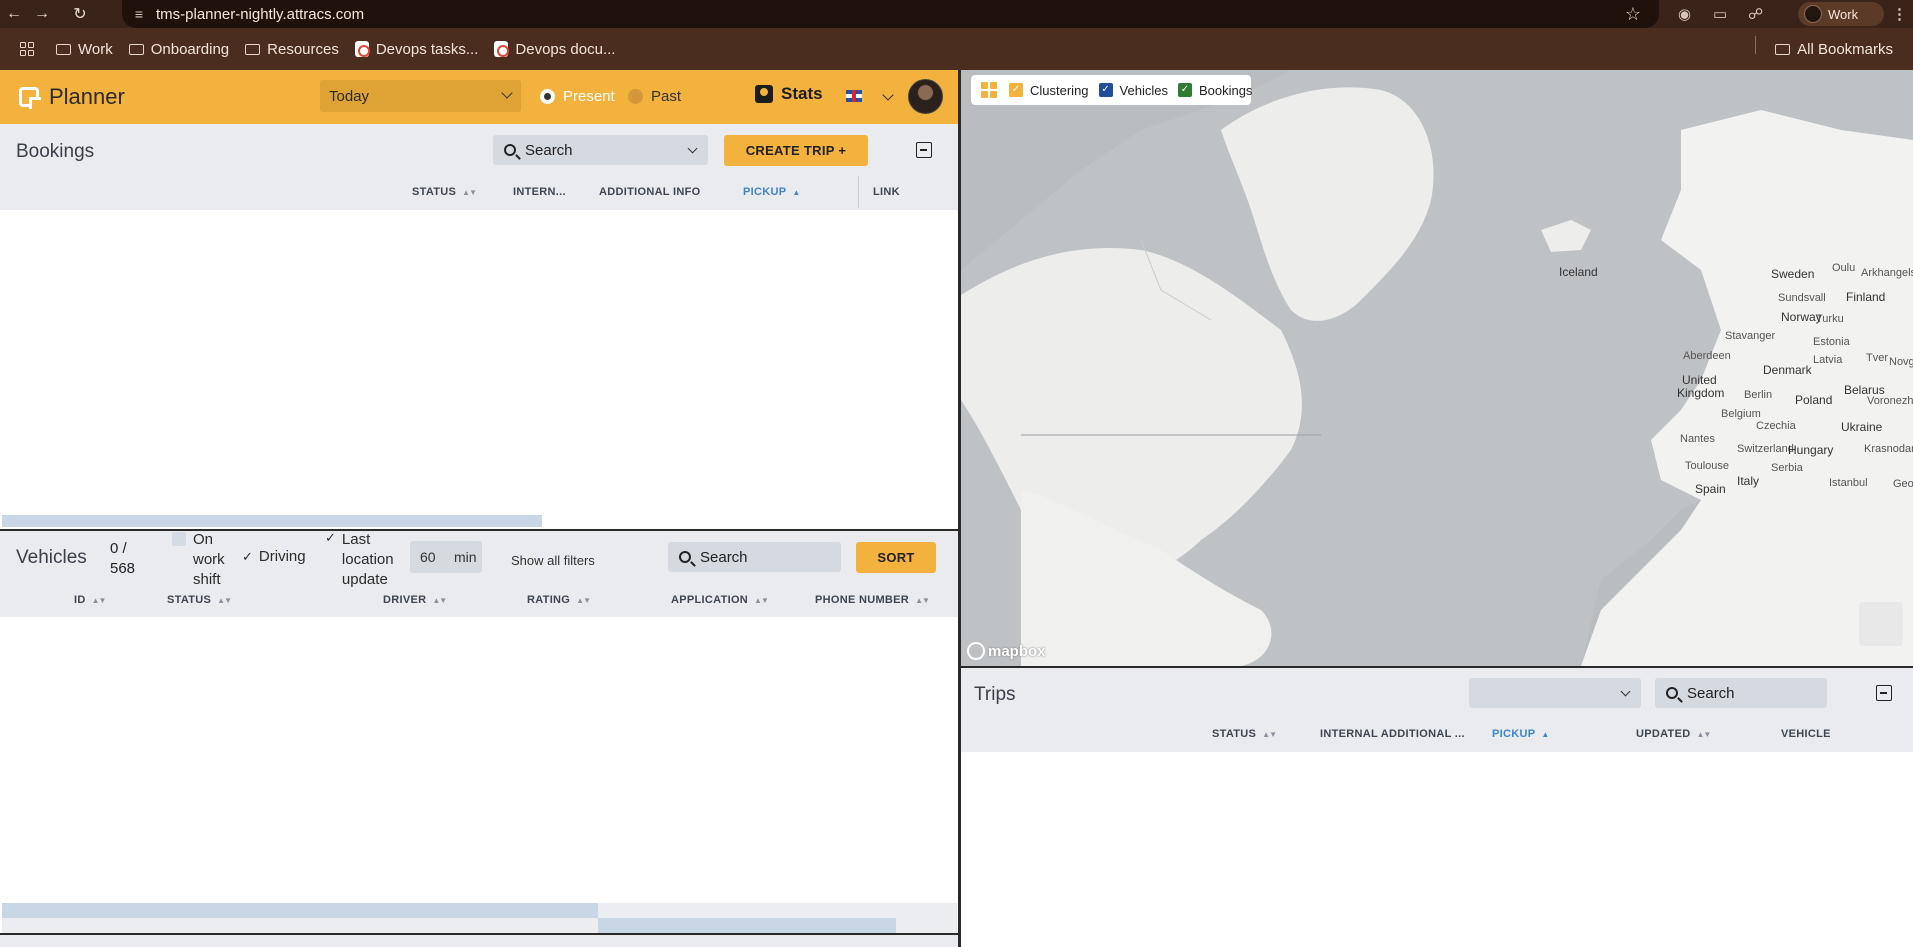 The height and width of the screenshot is (947, 1913). I want to click on map-label: United, so click(1699, 380).